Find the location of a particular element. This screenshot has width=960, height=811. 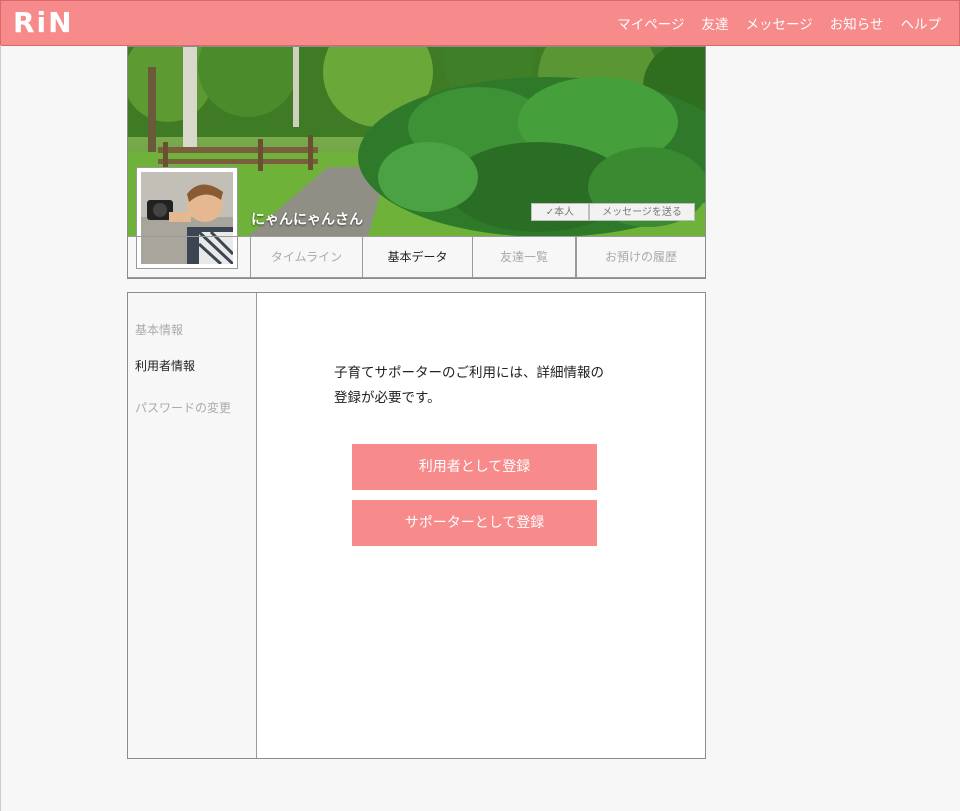

nav-my-page: マイページ is located at coordinates (650, 23).